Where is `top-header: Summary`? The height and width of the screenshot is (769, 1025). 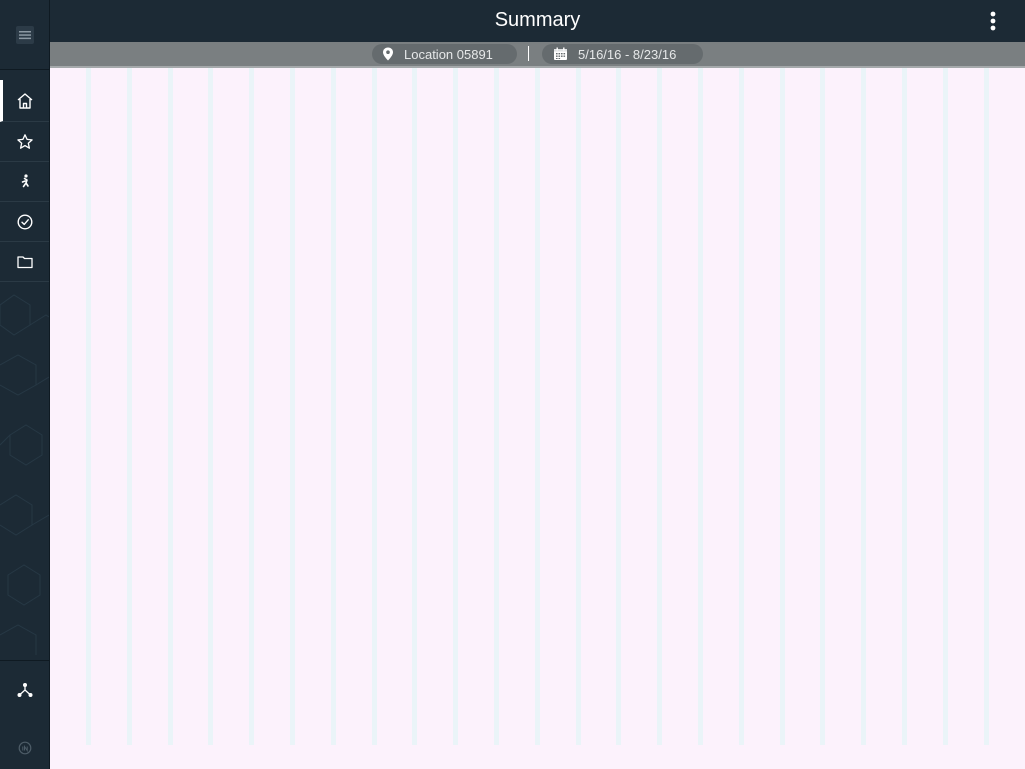 top-header: Summary is located at coordinates (537, 21).